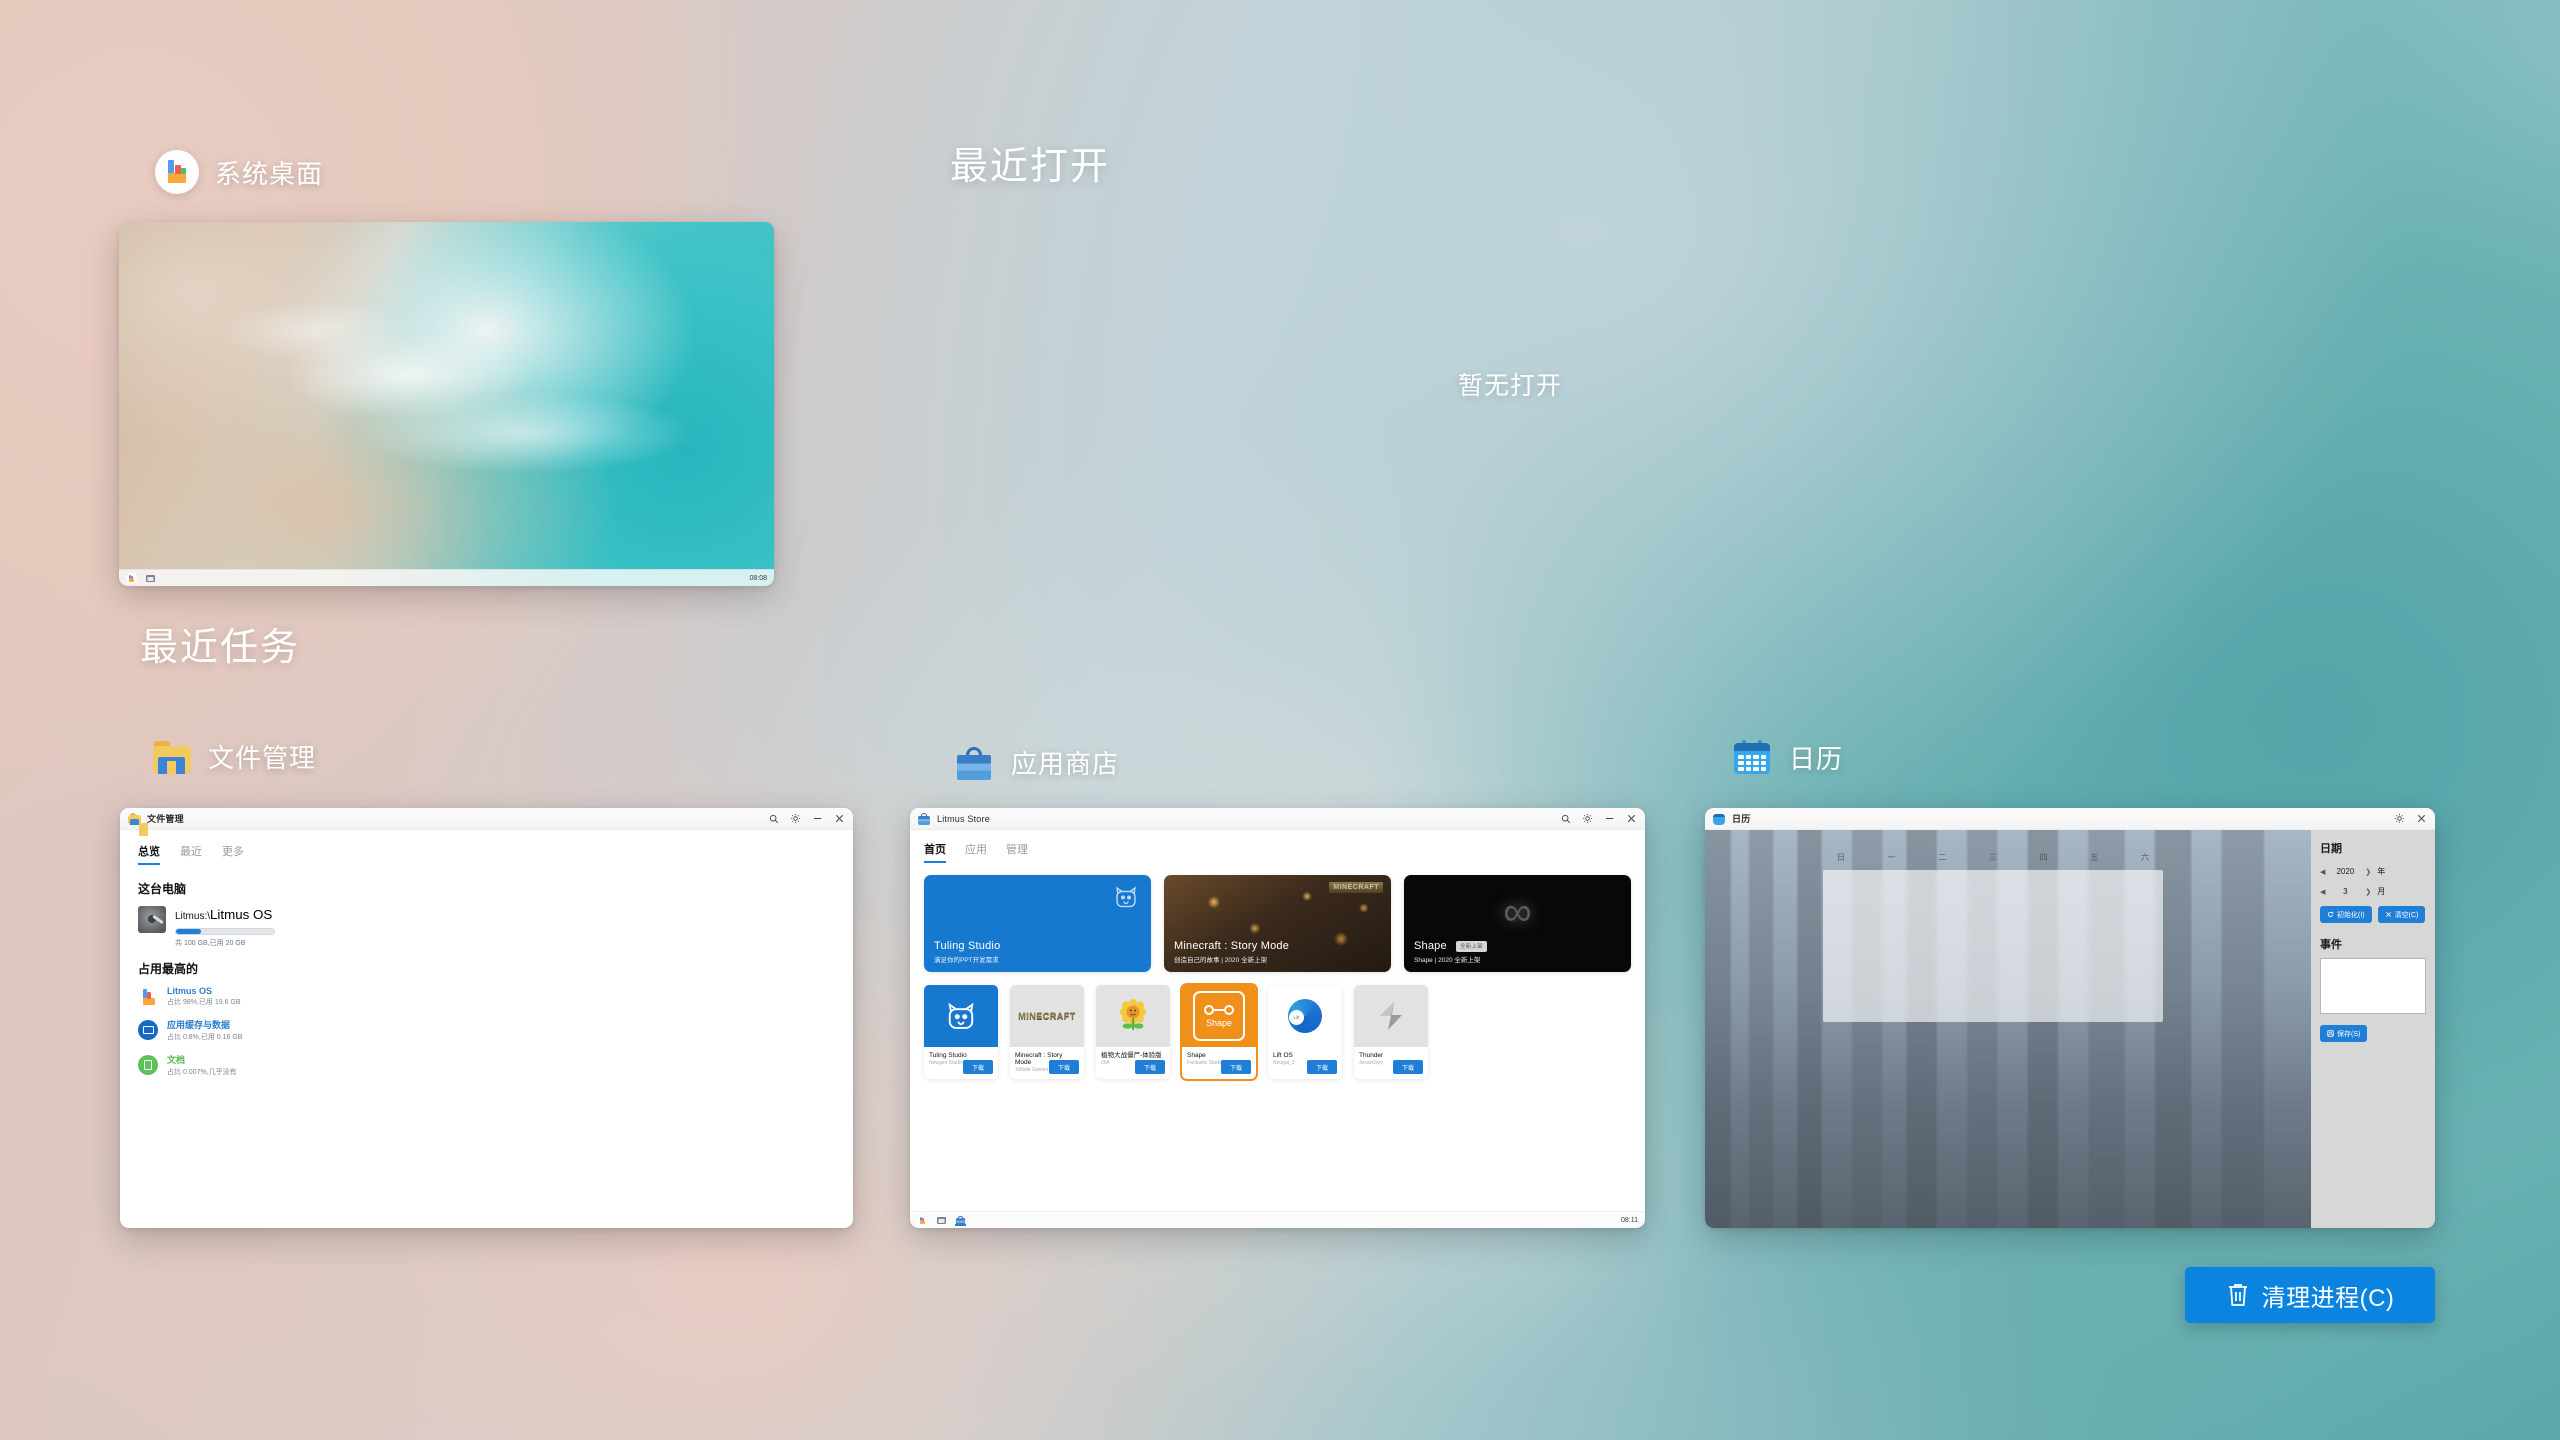 Image resolution: width=2560 pixels, height=1440 pixels. Describe the element at coordinates (1131, 1055) in the screenshot. I see `app-name: 植物大战僵尸-体验版` at that location.